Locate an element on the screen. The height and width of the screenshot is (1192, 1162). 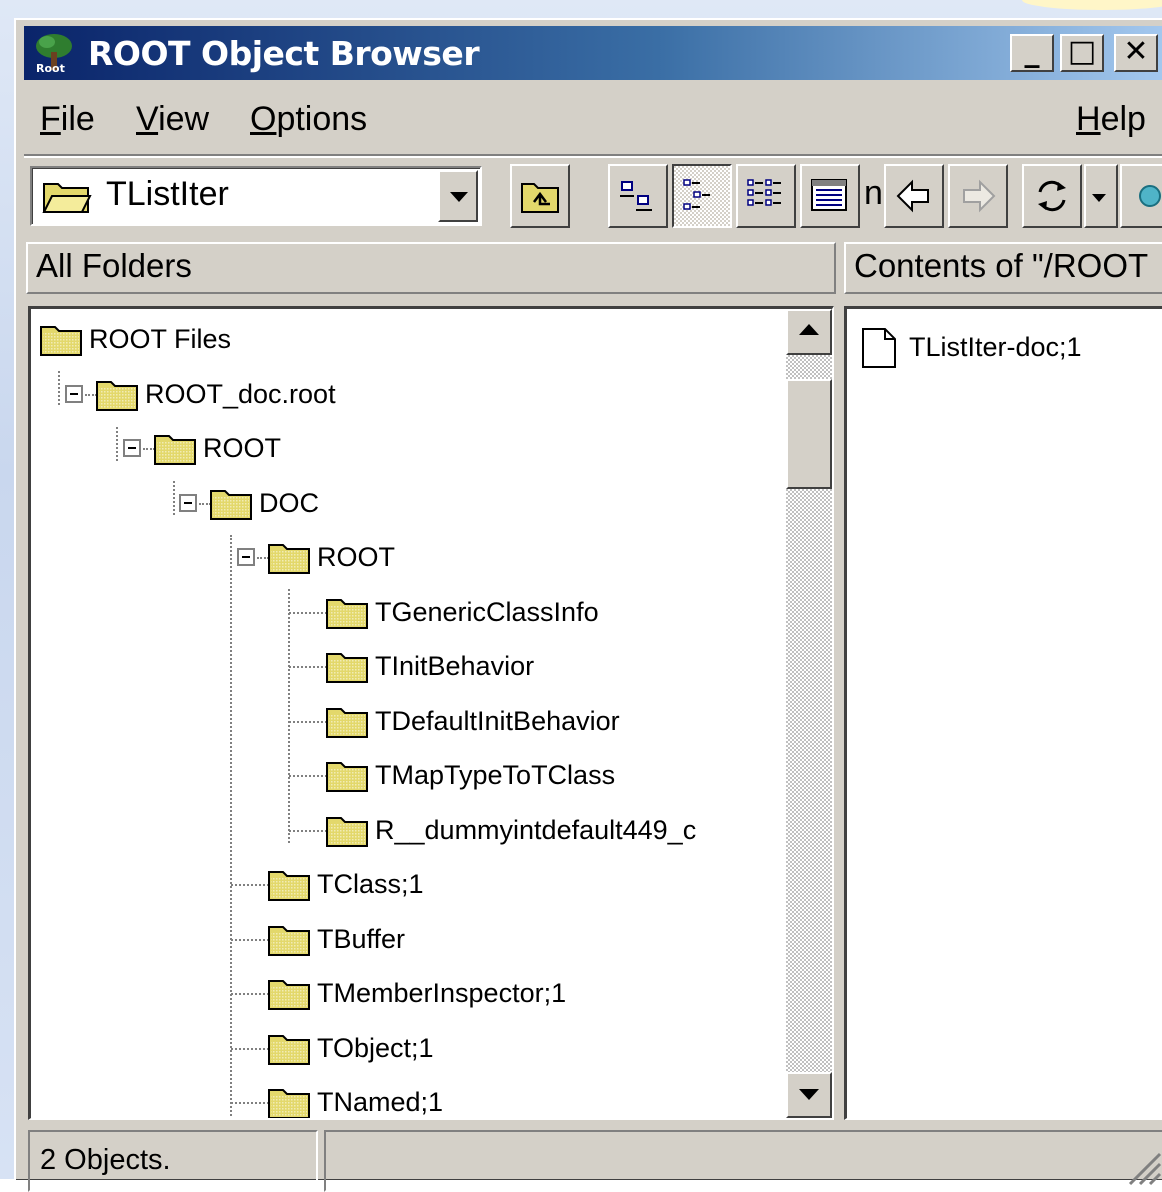
tree-node: TBuffer is located at coordinates (528, 939).